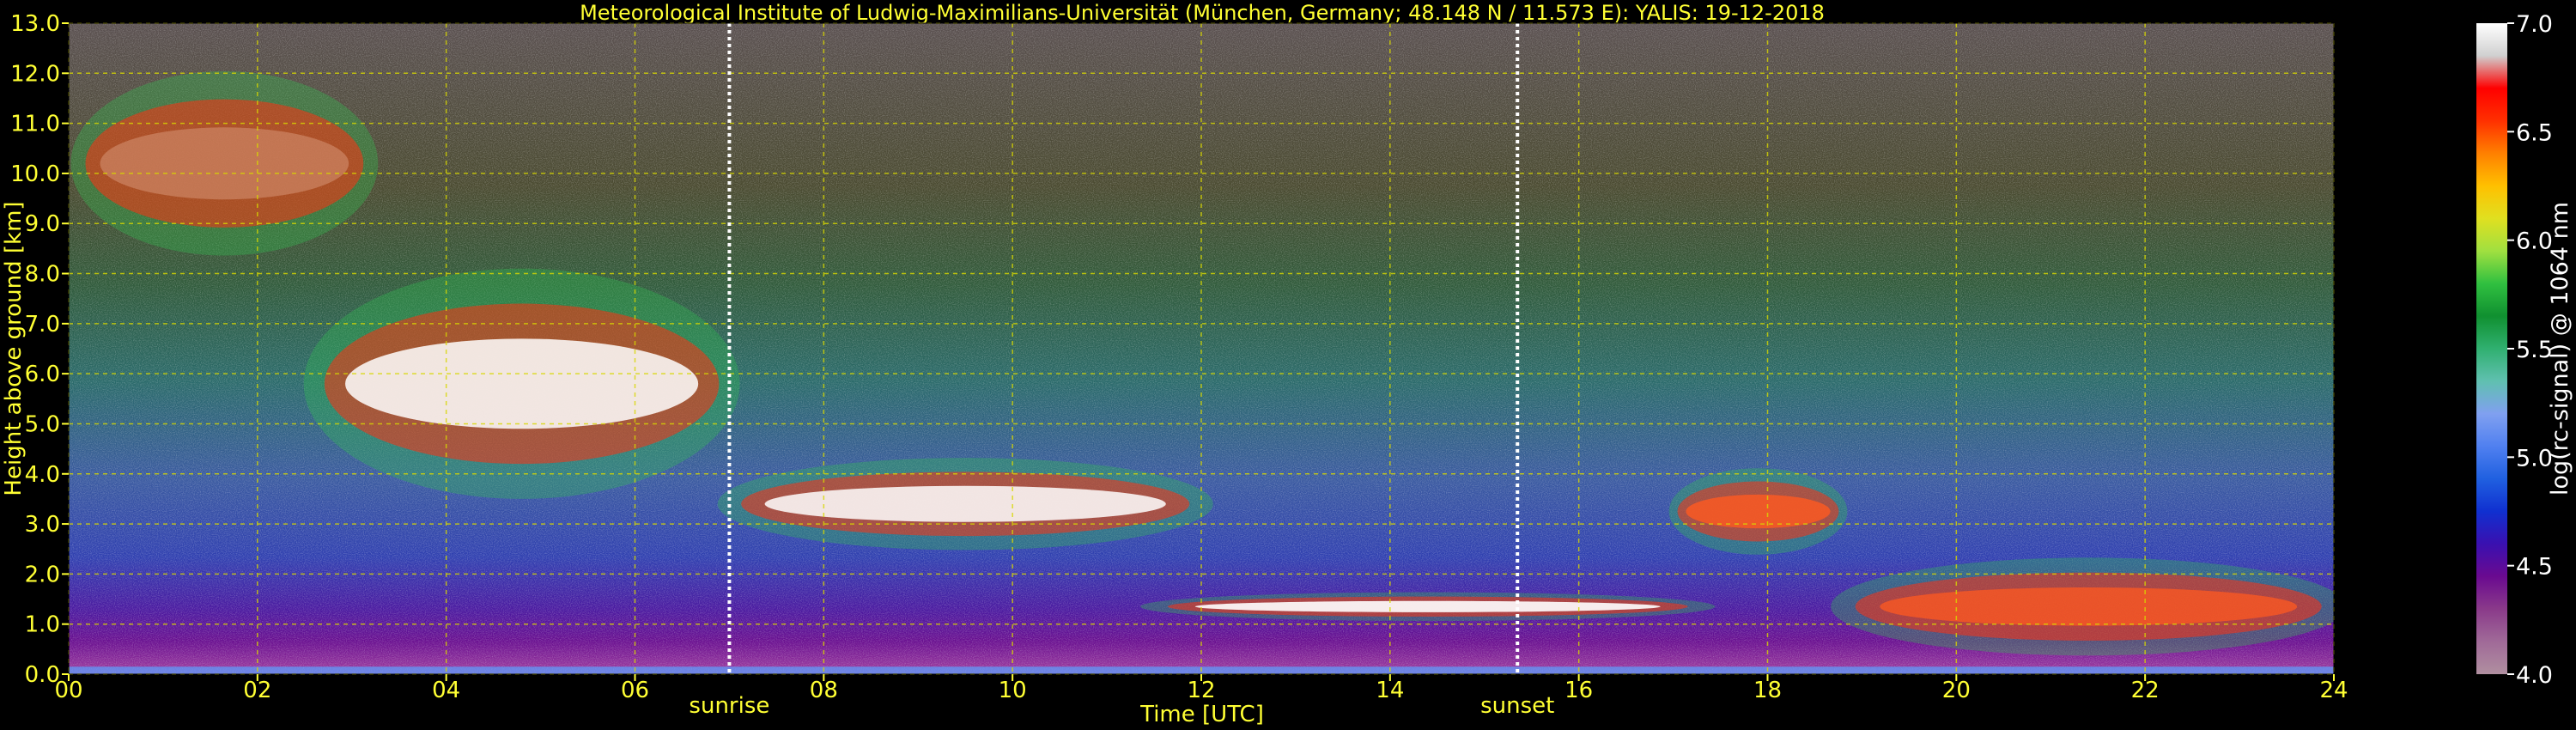 The image size is (2576, 730). What do you see at coordinates (521, 383) in the screenshot?
I see `feature-cloud-layer` at bounding box center [521, 383].